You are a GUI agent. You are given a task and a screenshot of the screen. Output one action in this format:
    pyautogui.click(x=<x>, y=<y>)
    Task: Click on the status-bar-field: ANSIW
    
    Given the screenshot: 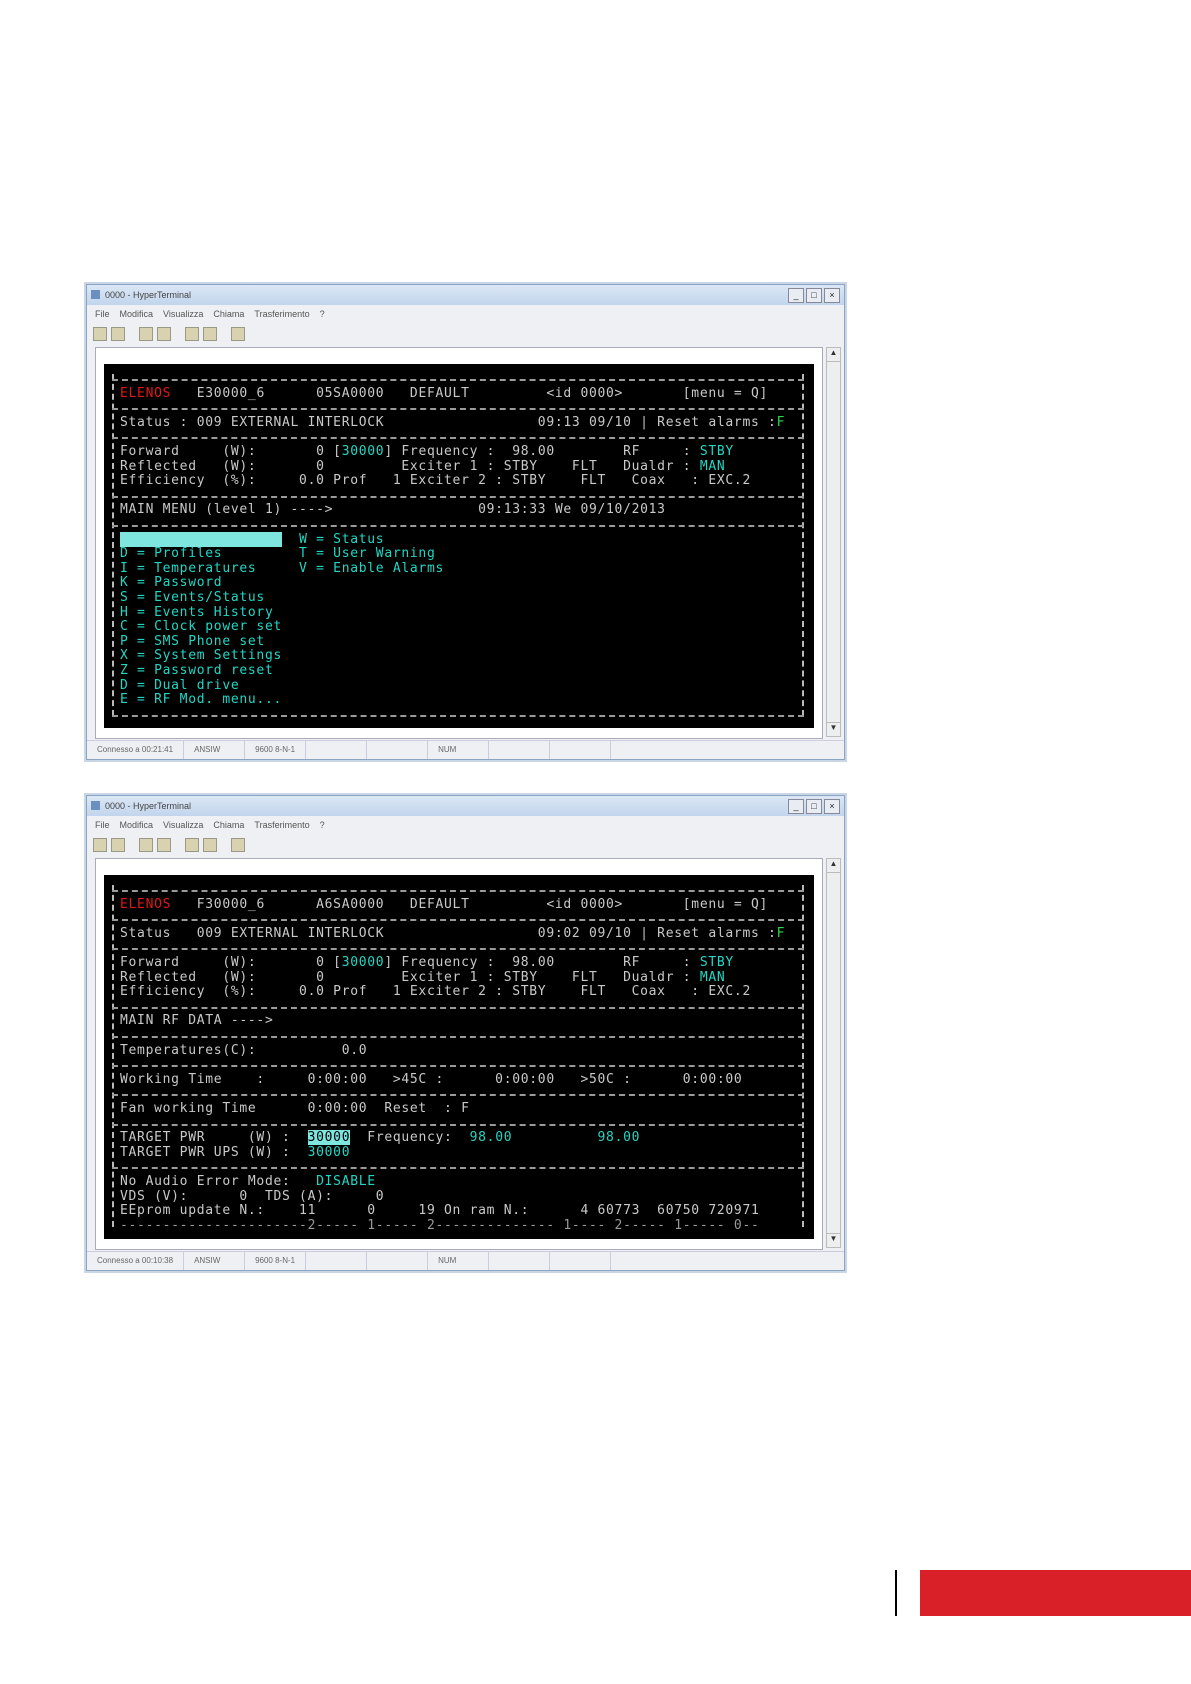 What is the action you would take?
    pyautogui.click(x=215, y=750)
    